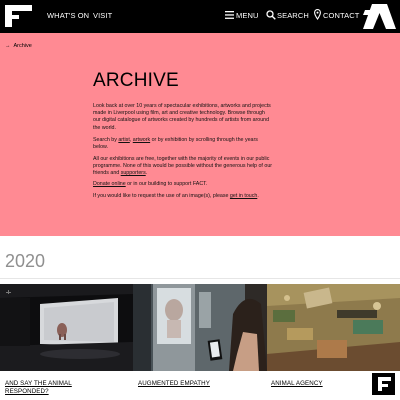 The height and width of the screenshot is (400, 400). I want to click on free-suffix-text: ., so click(146, 173).